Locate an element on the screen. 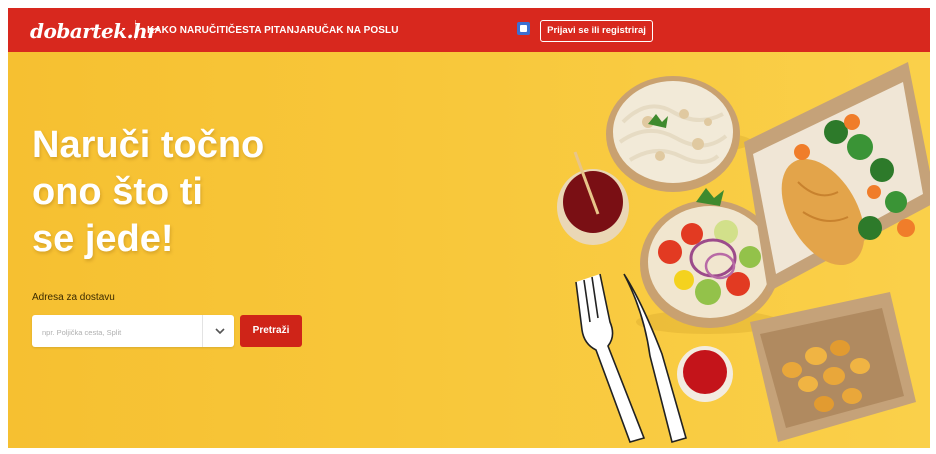  hero-headline: Naruči točno ono što ti se jede! is located at coordinates (148, 192).